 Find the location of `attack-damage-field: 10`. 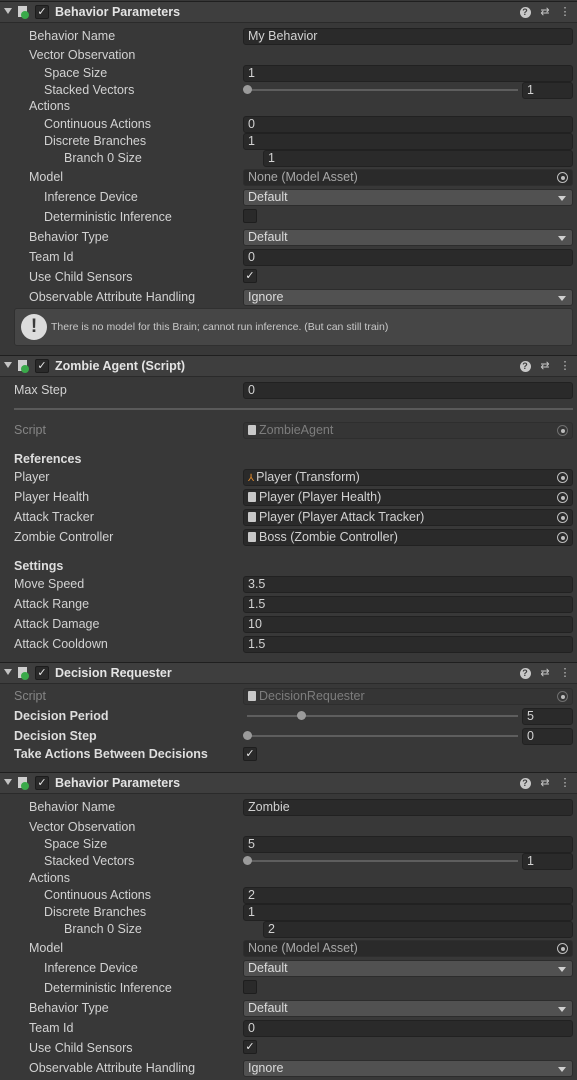

attack-damage-field: 10 is located at coordinates (408, 624).